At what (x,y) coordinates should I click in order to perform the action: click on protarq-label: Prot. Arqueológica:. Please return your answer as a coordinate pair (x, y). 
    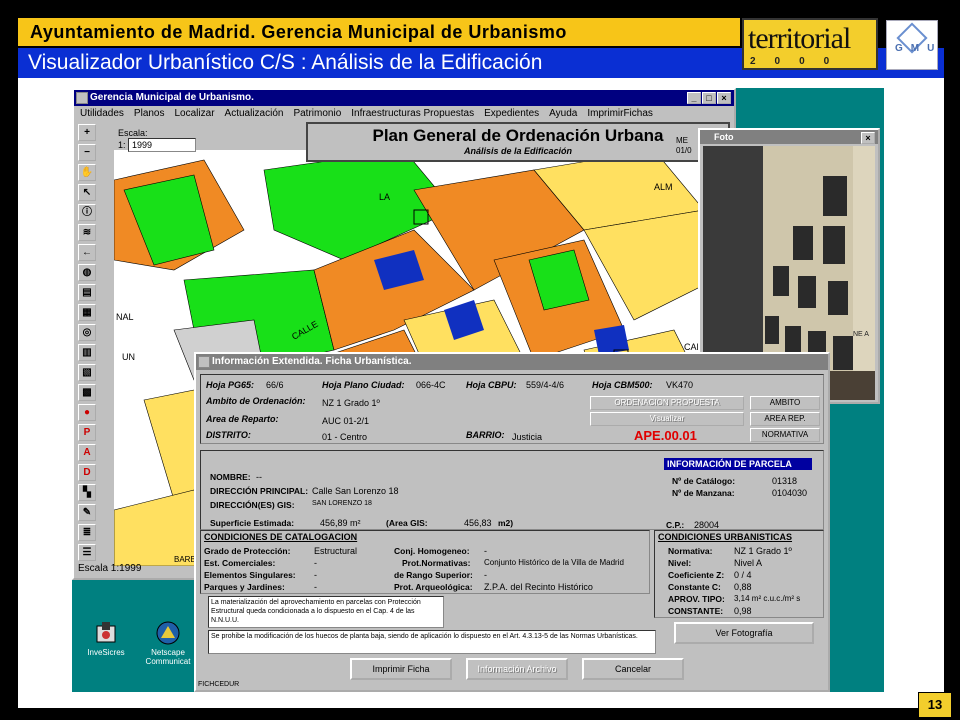
    Looking at the image, I should click on (433, 587).